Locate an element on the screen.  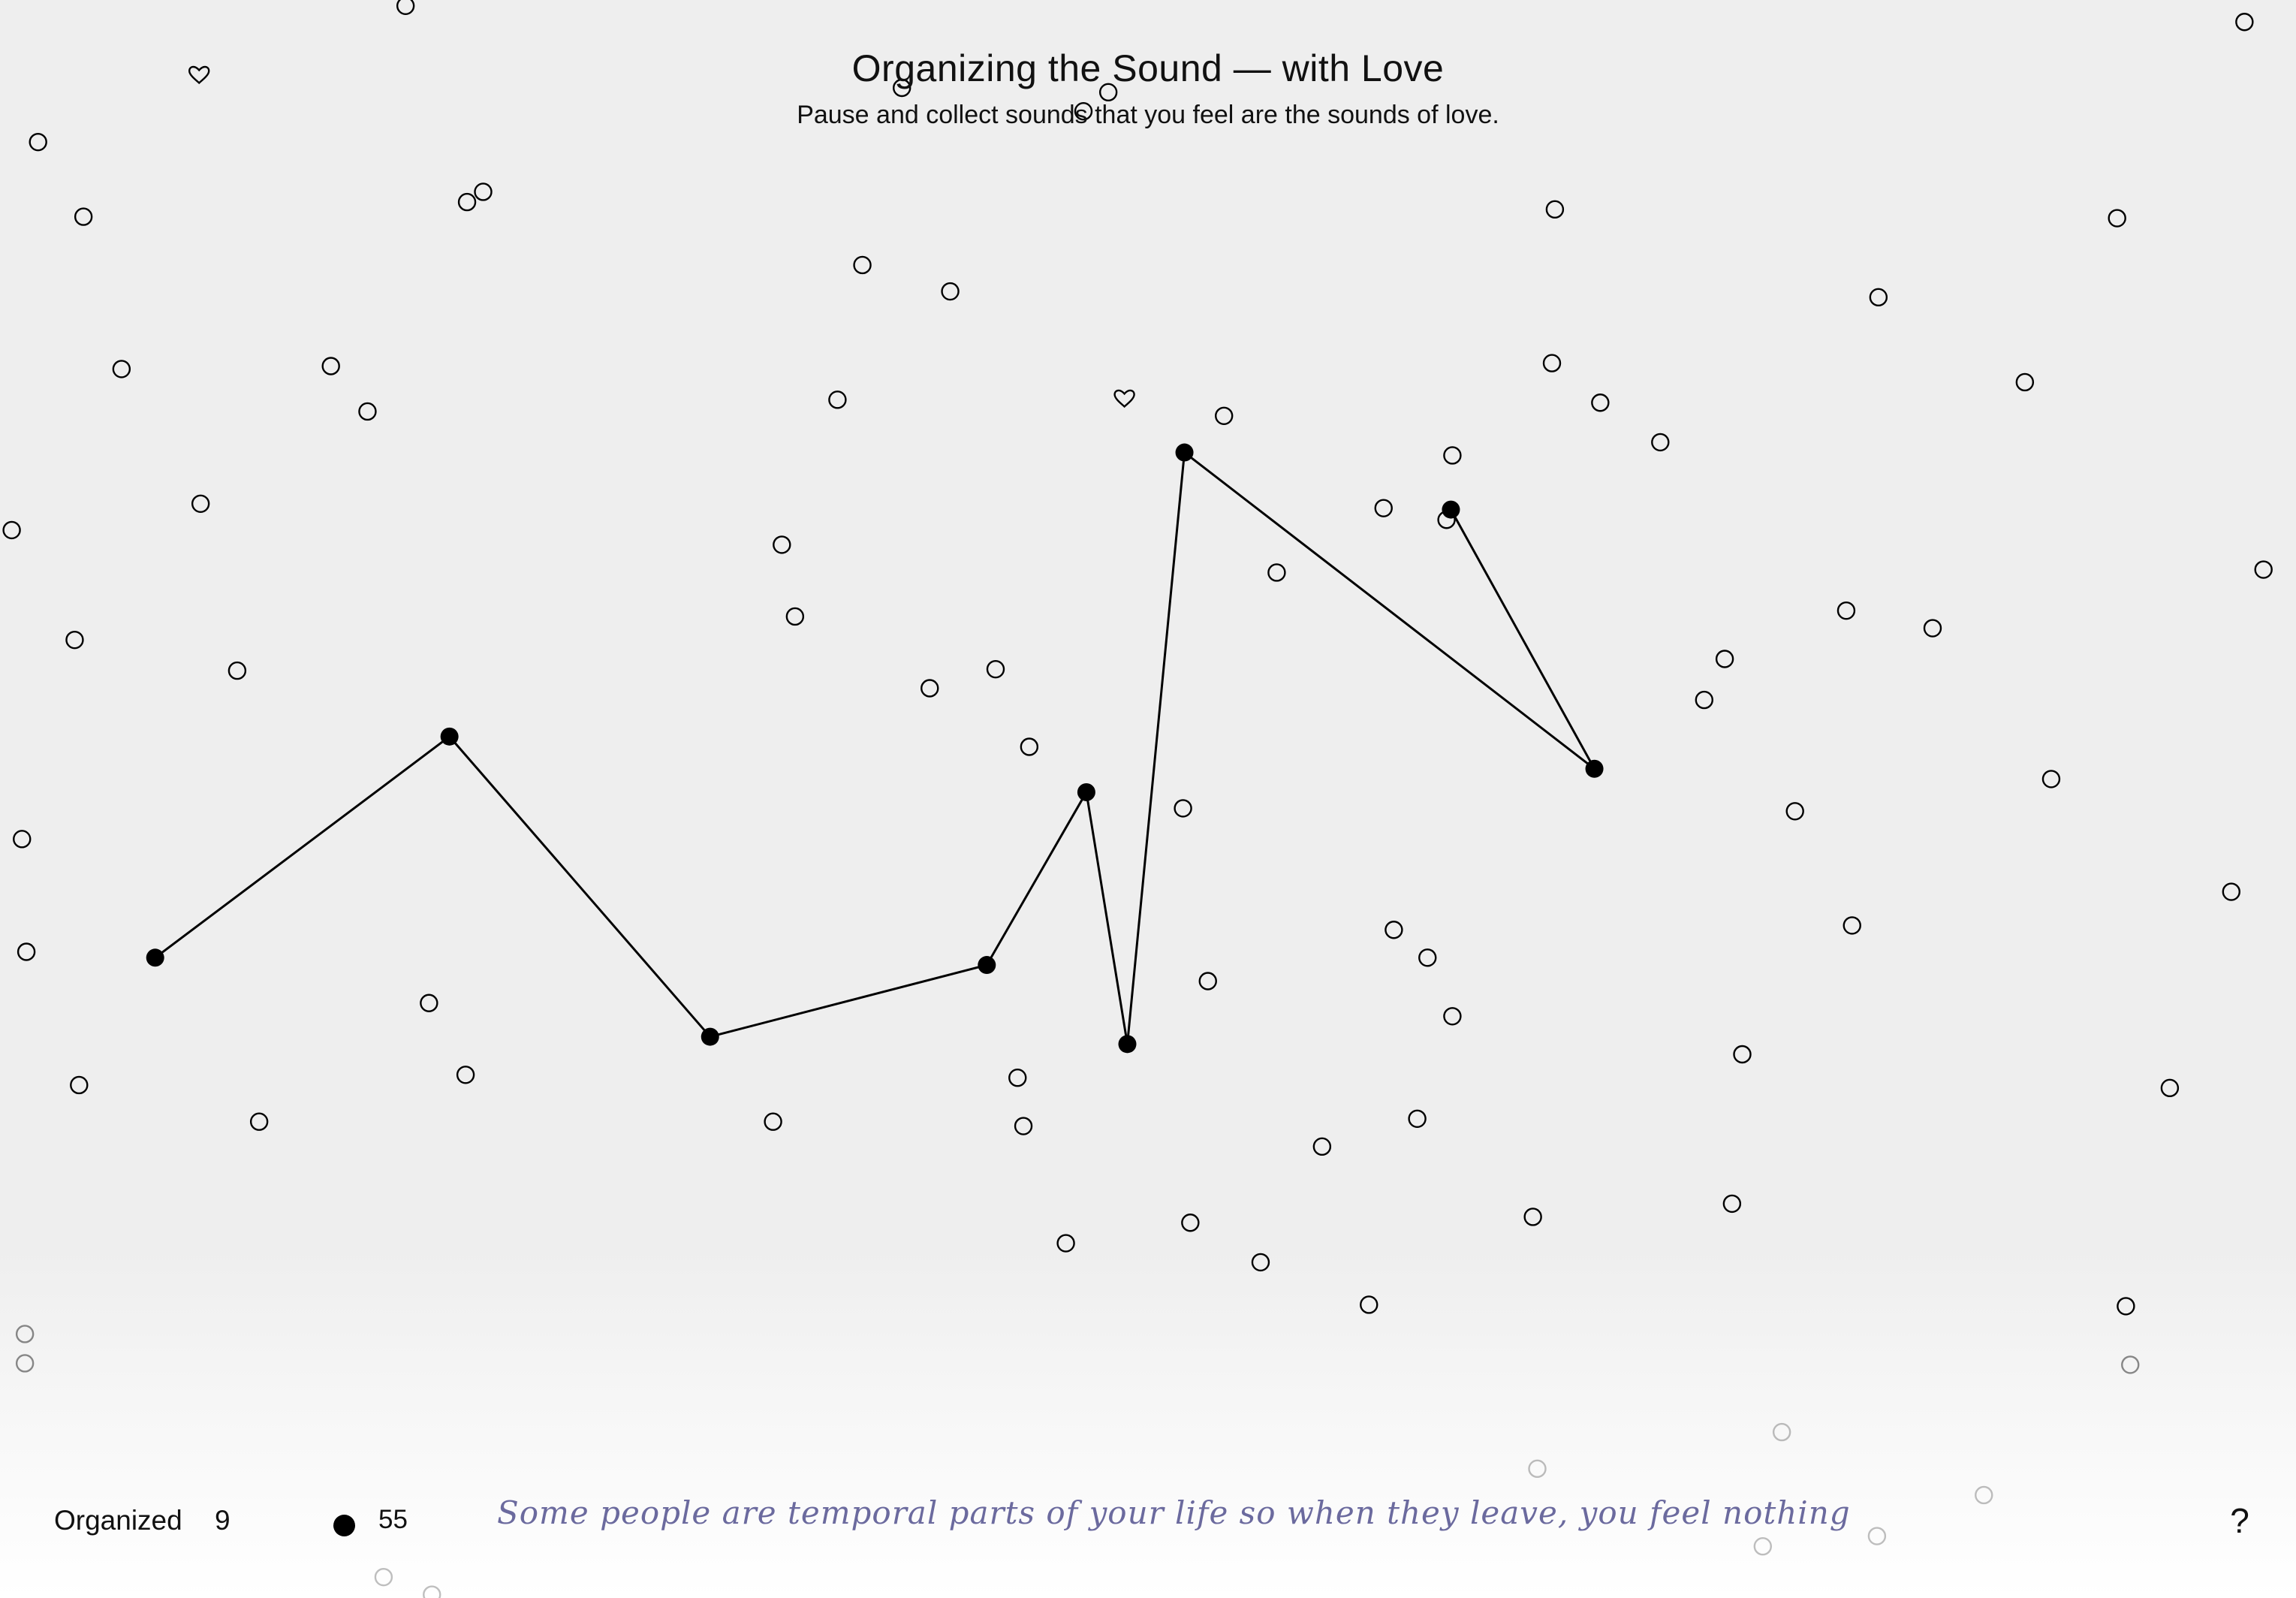
organized-count: 9 is located at coordinates (223, 1520).